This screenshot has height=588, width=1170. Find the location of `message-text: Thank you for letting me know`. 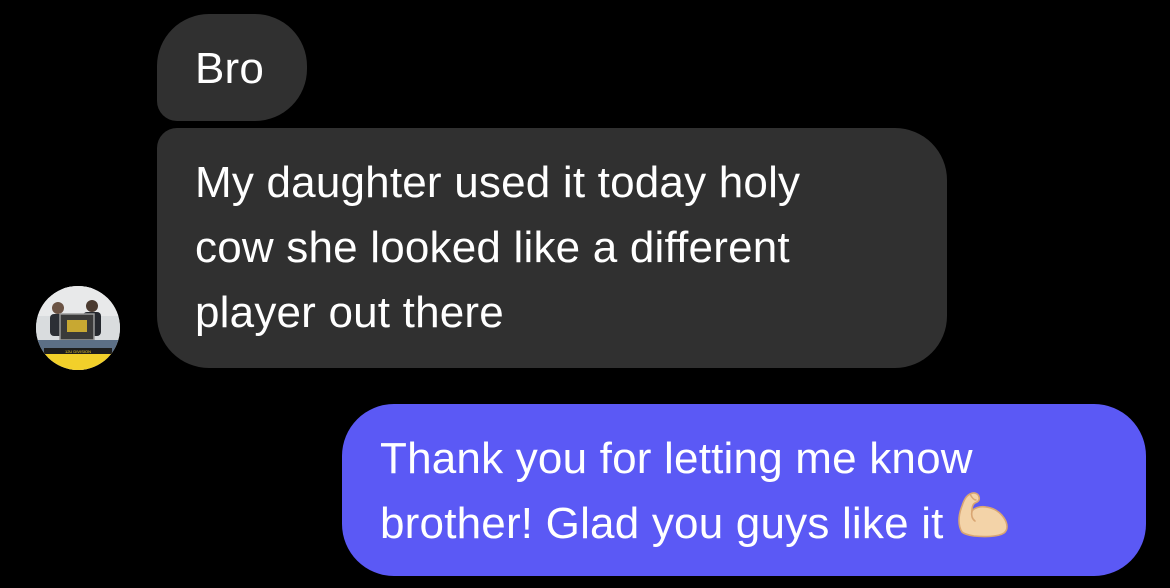

message-text: Thank you for letting me know is located at coordinates (676, 458).